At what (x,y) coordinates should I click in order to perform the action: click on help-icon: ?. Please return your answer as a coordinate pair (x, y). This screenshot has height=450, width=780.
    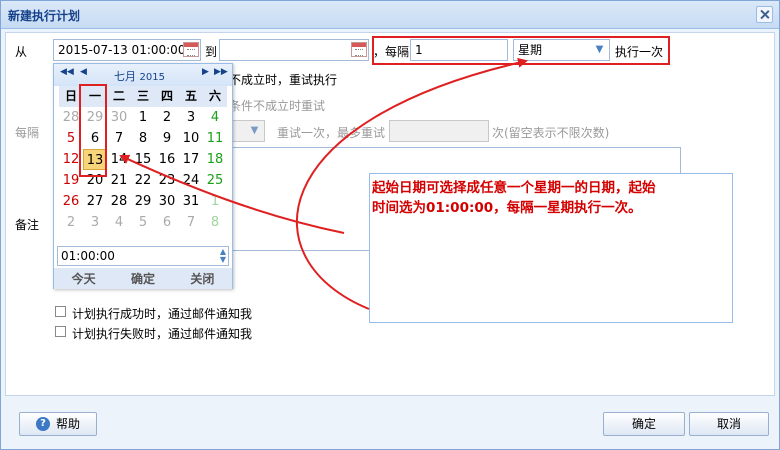
    Looking at the image, I should click on (43, 424).